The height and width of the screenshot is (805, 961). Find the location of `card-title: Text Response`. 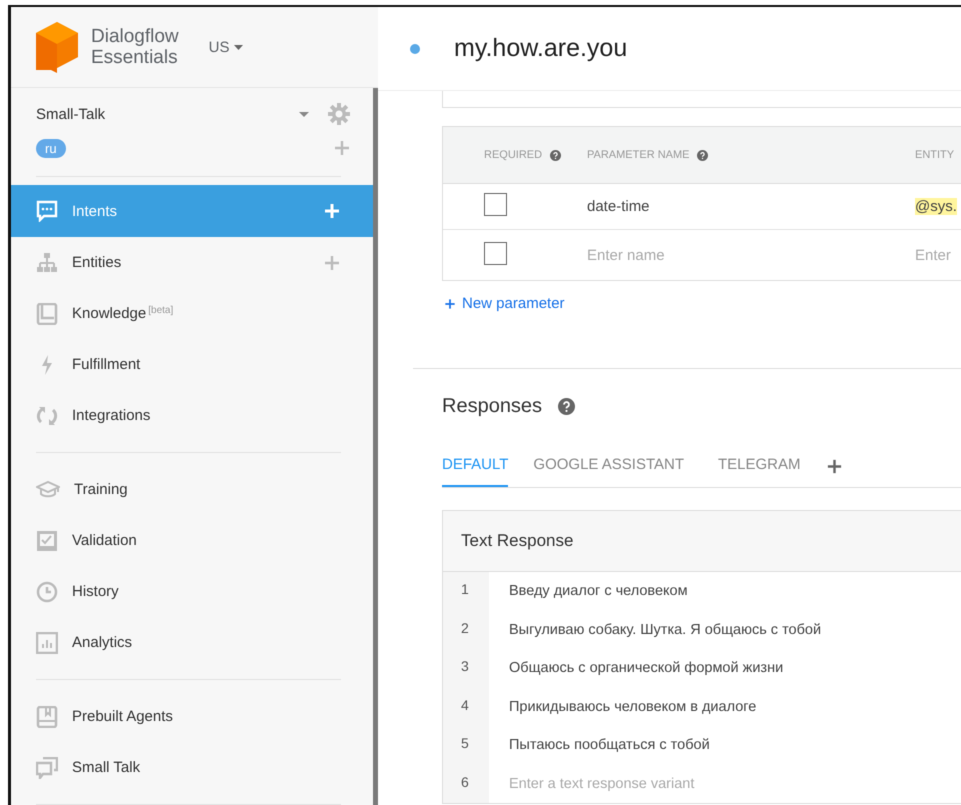

card-title: Text Response is located at coordinates (517, 541).